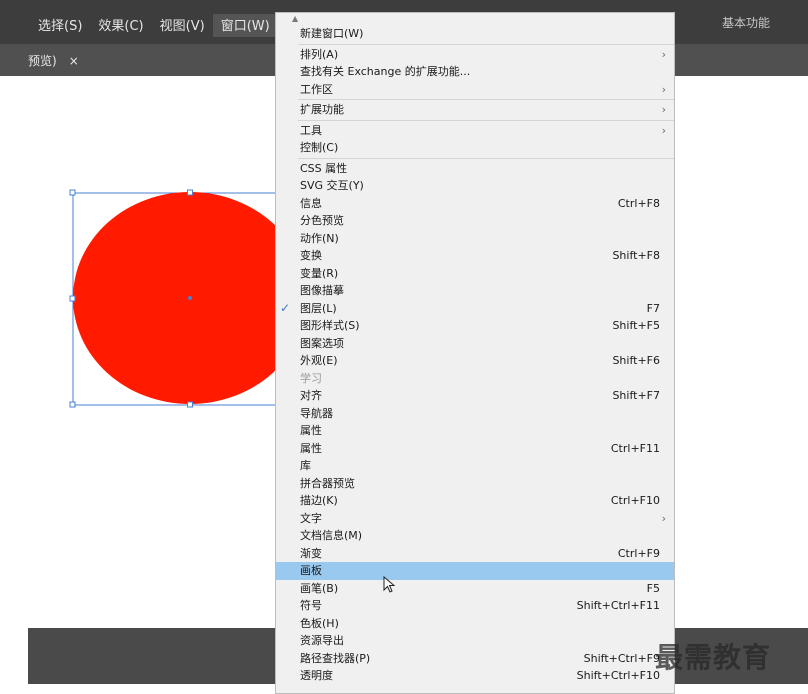 Image resolution: width=808 pixels, height=694 pixels. Describe the element at coordinates (389, 584) in the screenshot. I see `mouse-pointer-icon` at that location.